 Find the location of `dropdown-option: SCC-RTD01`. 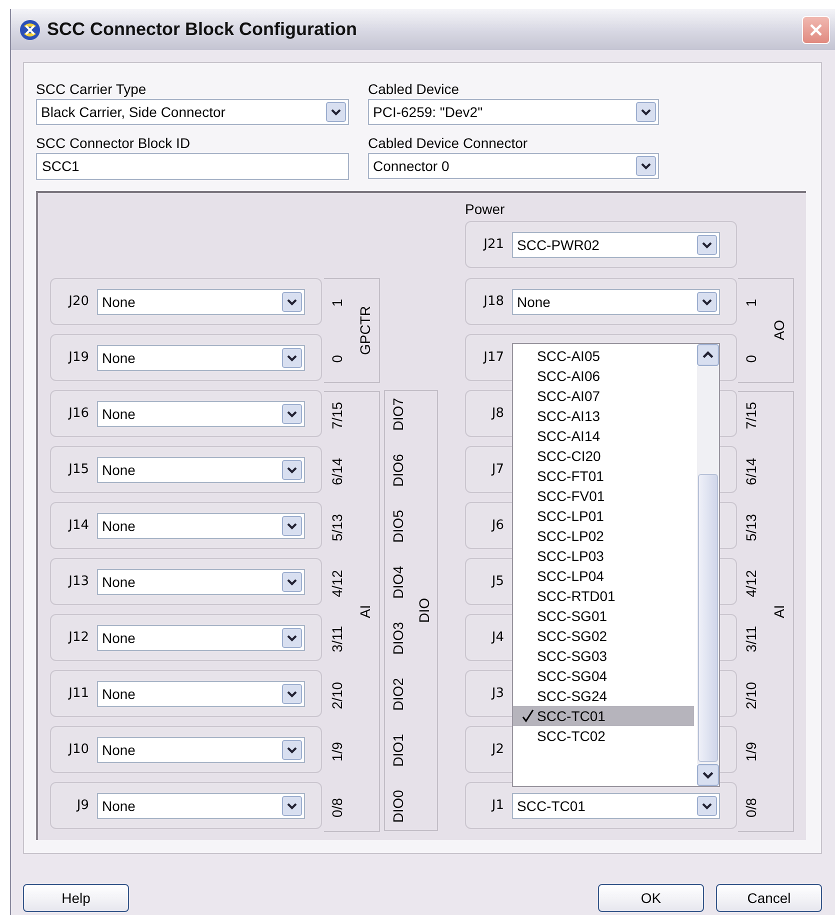

dropdown-option: SCC-RTD01 is located at coordinates (603, 596).